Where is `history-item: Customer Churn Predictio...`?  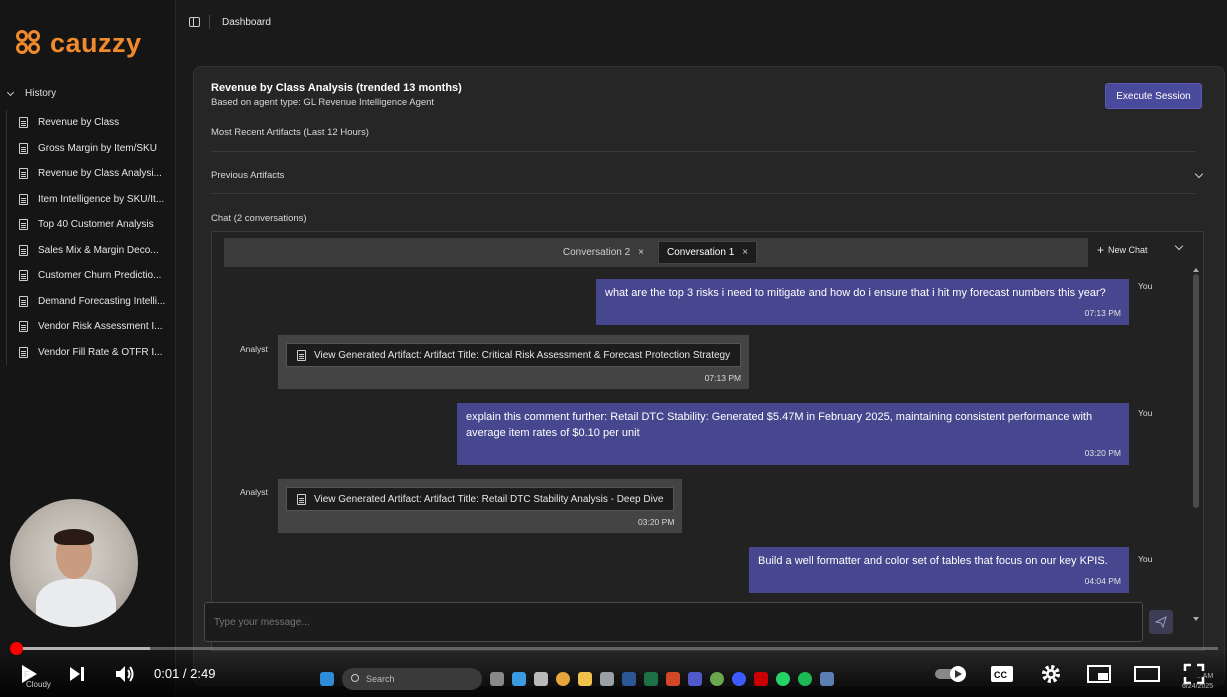
history-item: Customer Churn Predictio... is located at coordinates (96, 276).